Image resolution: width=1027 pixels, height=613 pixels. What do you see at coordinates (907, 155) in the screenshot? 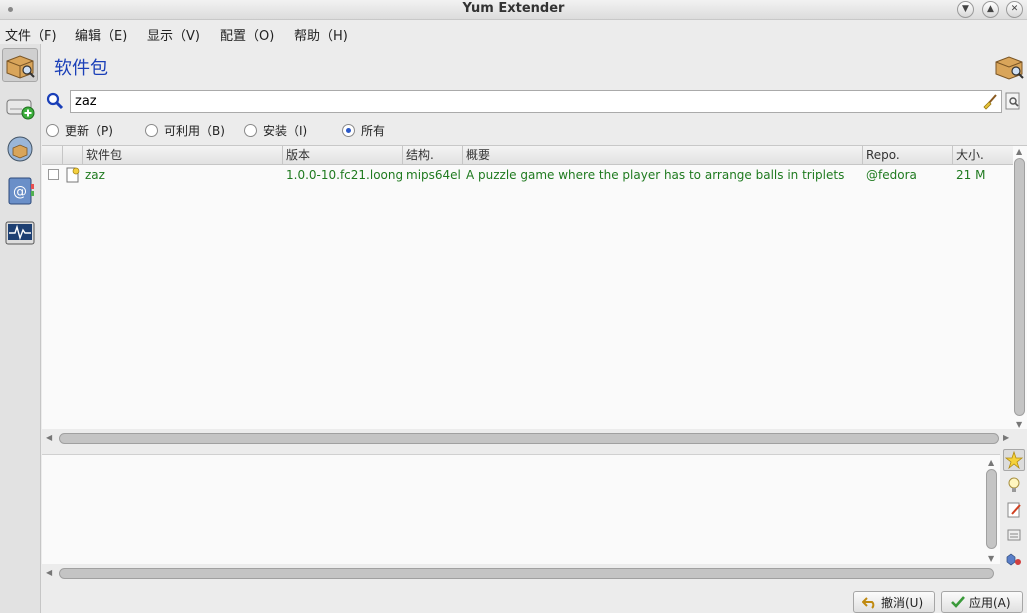
I see `column-repo: Repo.` at bounding box center [907, 155].